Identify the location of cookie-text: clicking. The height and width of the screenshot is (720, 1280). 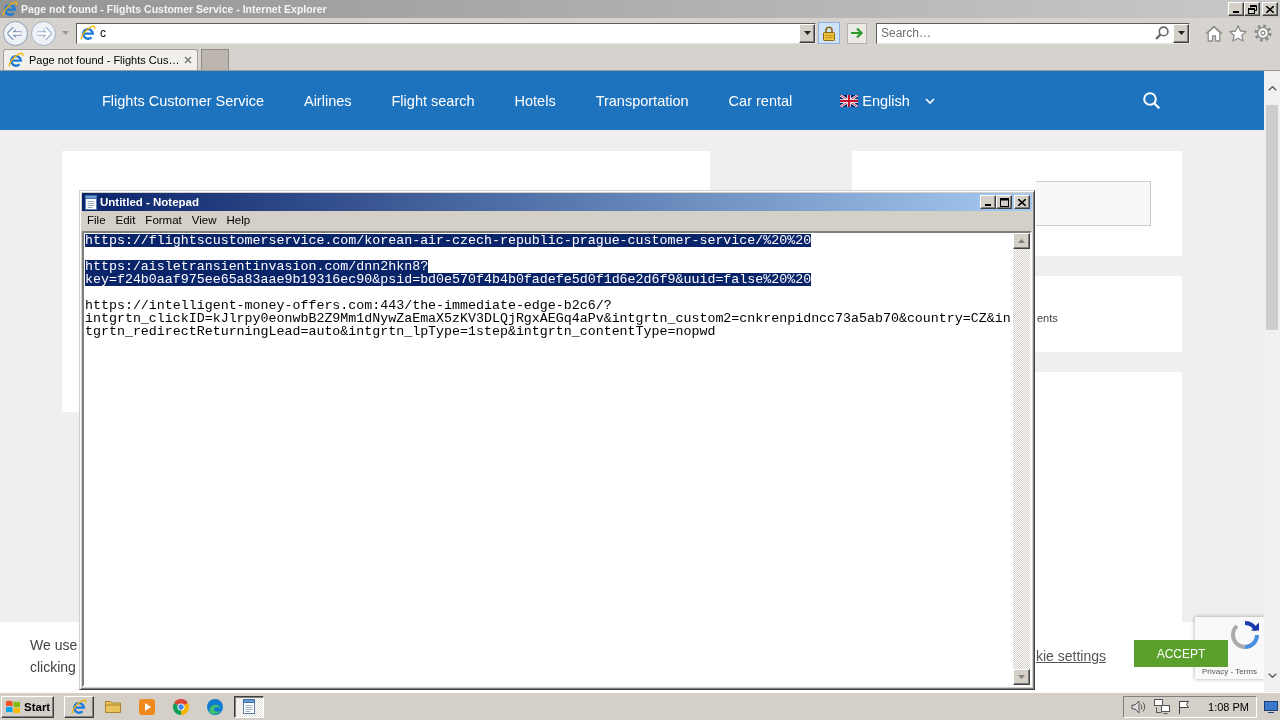
(53, 667).